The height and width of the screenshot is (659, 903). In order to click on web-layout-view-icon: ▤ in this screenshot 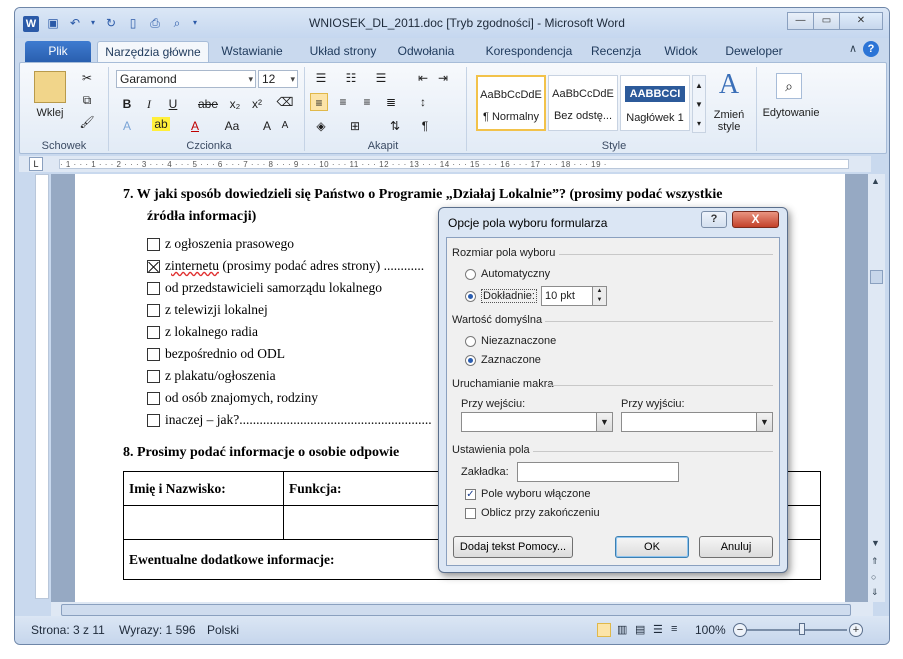, I will do `click(640, 629)`.